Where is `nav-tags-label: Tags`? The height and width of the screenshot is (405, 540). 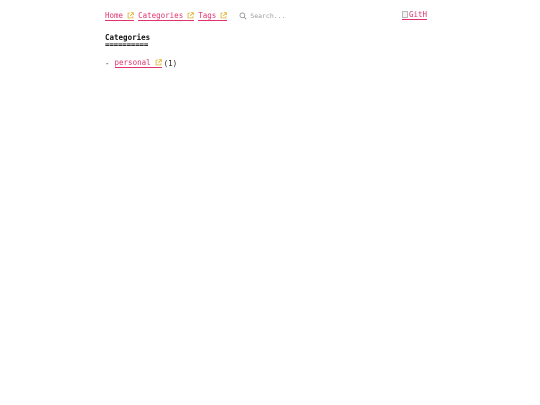 nav-tags-label: Tags is located at coordinates (207, 15).